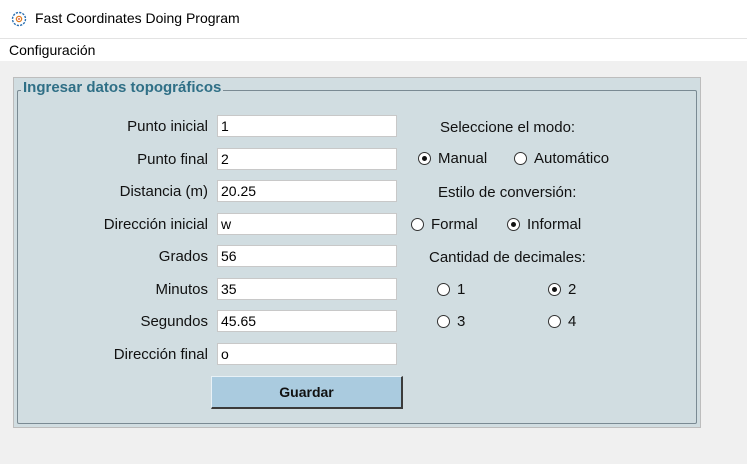  I want to click on radio-manual-label: Manual, so click(463, 158).